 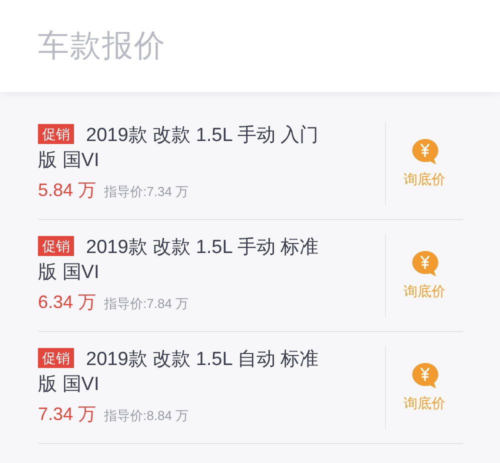 What do you see at coordinates (179, 260) in the screenshot?
I see `car-model-name: 促销 2019款 改款 1.5L 手动 标准版 国VI` at bounding box center [179, 260].